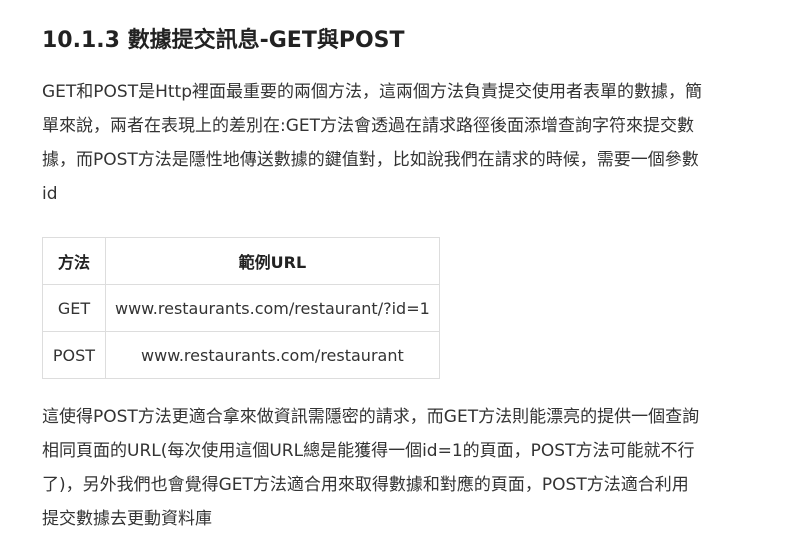 Image resolution: width=812 pixels, height=545 pixels. Describe the element at coordinates (223, 40) in the screenshot. I see `section-heading: 10.1.3 數據提交訊息-GET與POST` at that location.